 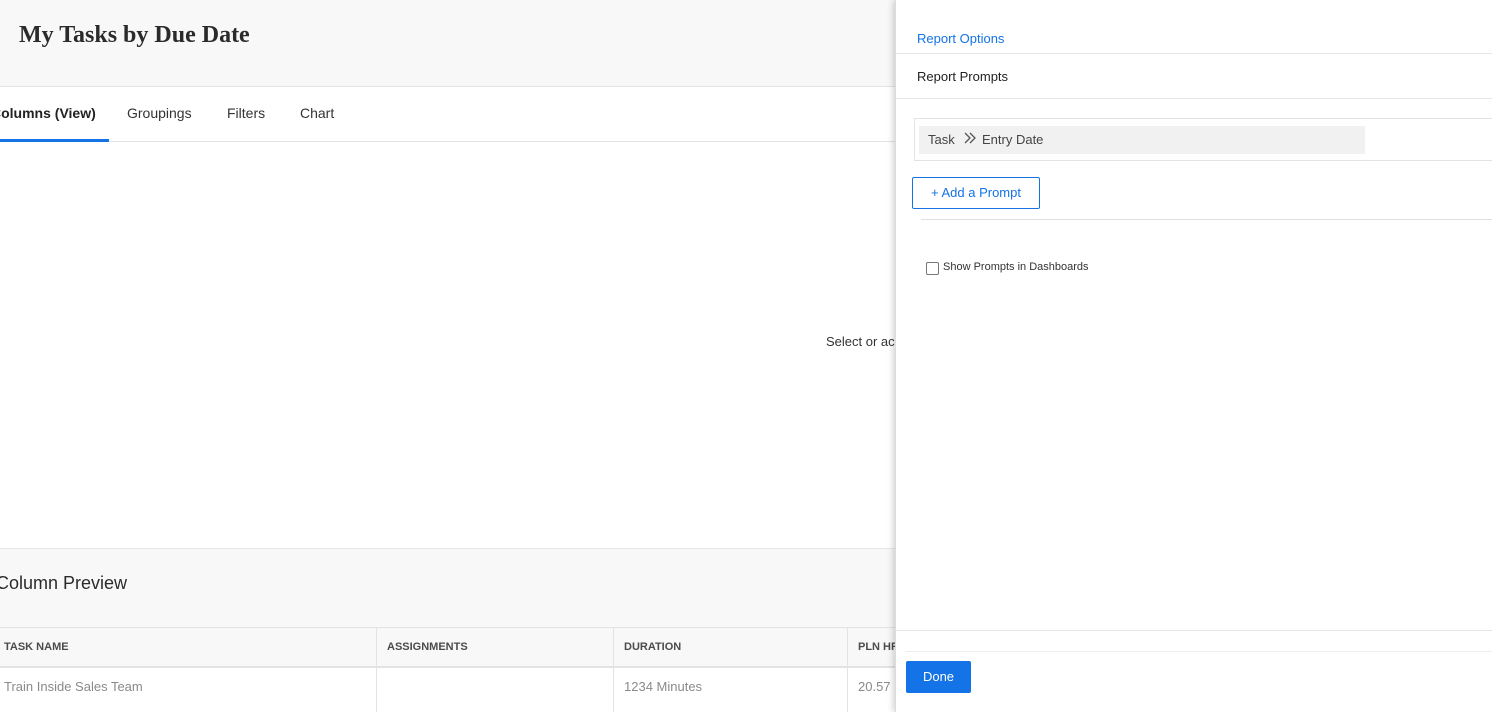 What do you see at coordinates (941, 139) in the screenshot?
I see `prompt-object-label: Task` at bounding box center [941, 139].